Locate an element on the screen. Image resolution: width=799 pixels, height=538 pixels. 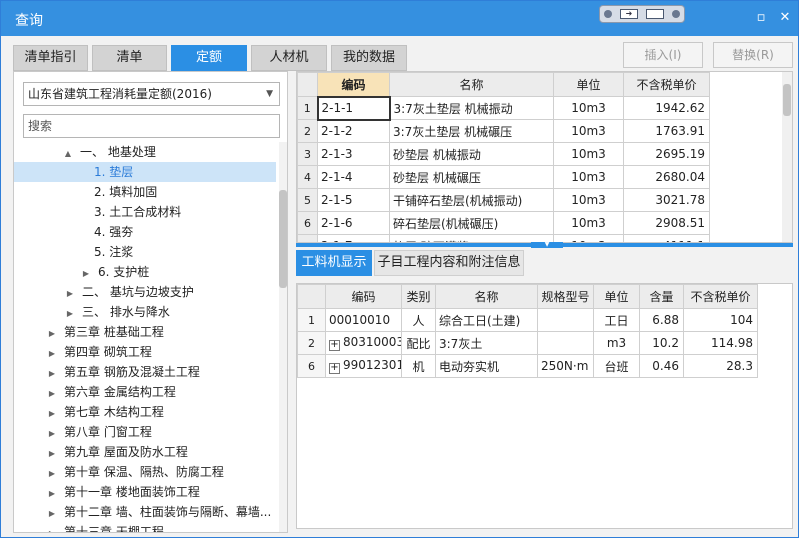
cell-price: 1763.91 is located at coordinates (666, 131).